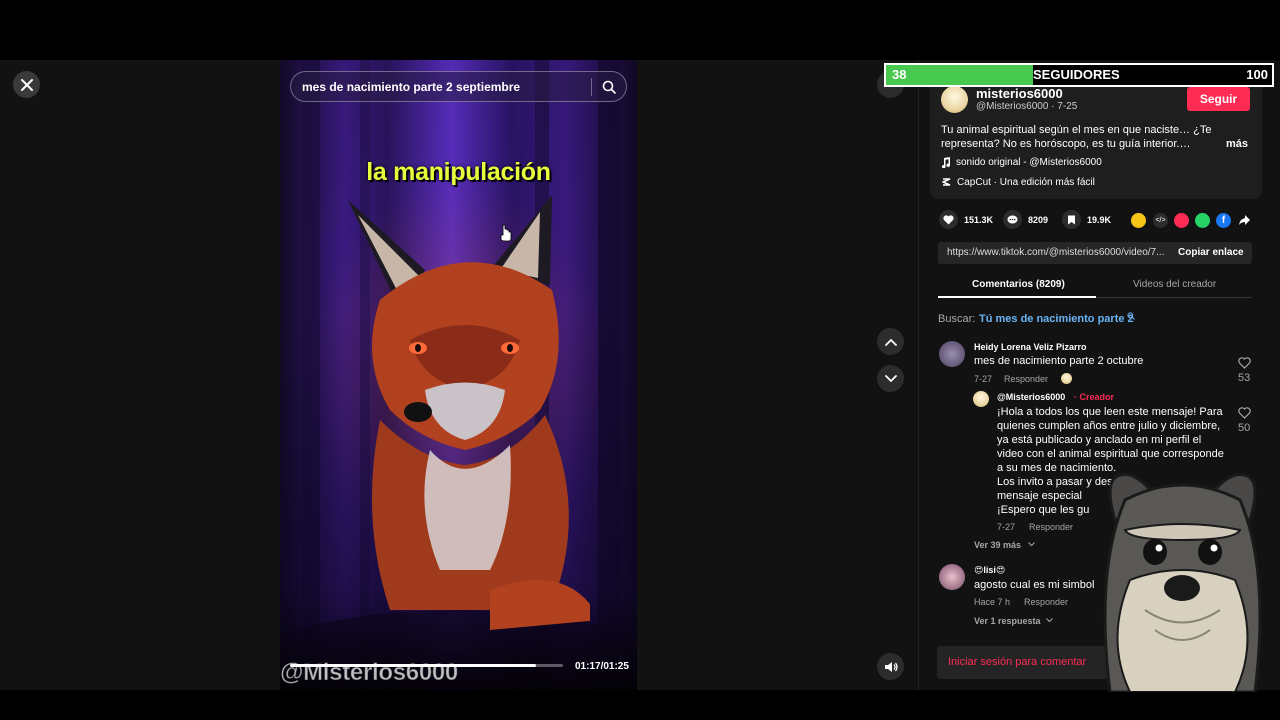  What do you see at coordinates (1182, 582) in the screenshot?
I see `schnauzer-mascot-overlay` at bounding box center [1182, 582].